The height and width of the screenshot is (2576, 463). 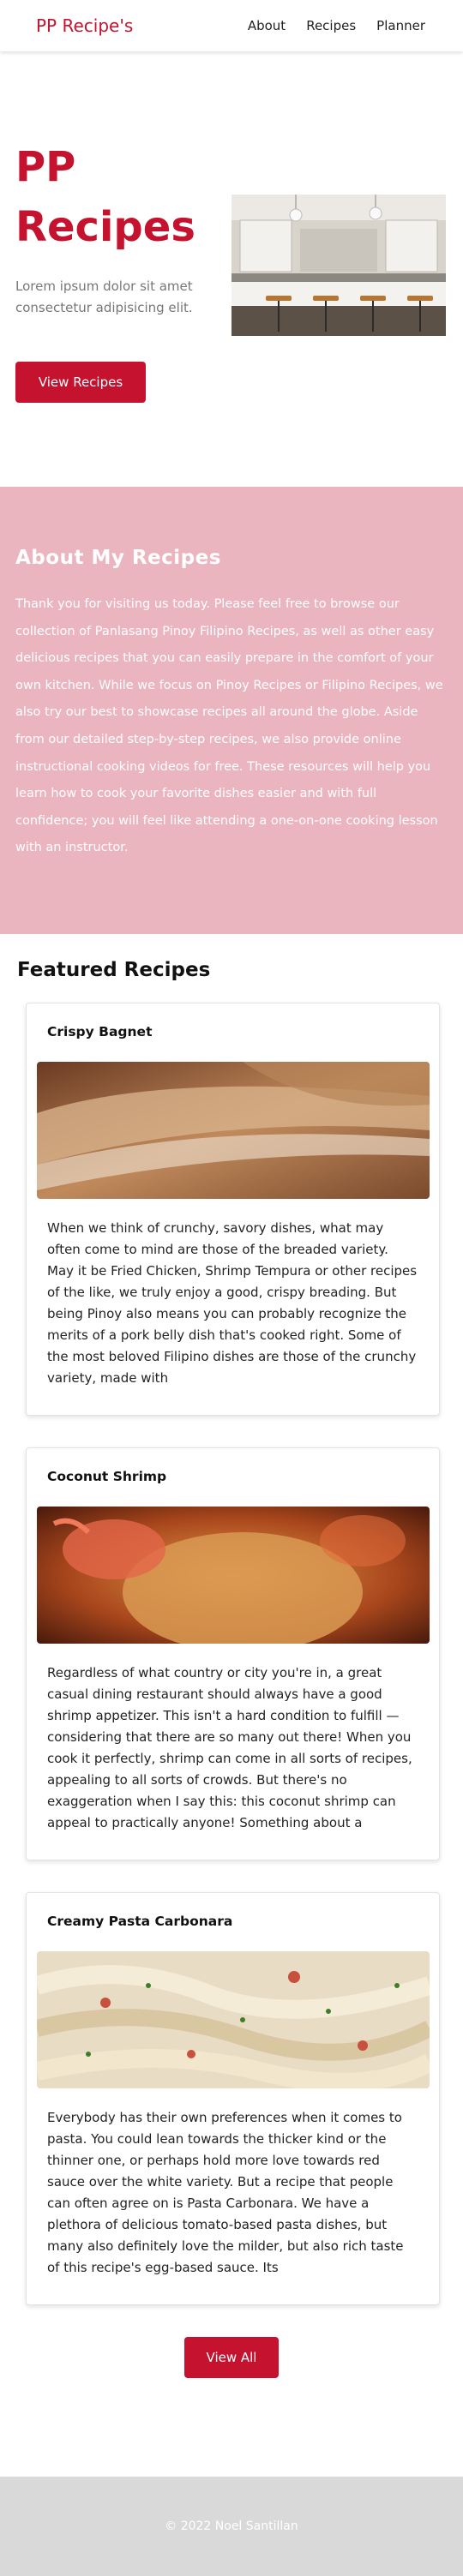 What do you see at coordinates (231, 25) in the screenshot?
I see `site-header: PP Recipe's About Recipes Planner` at bounding box center [231, 25].